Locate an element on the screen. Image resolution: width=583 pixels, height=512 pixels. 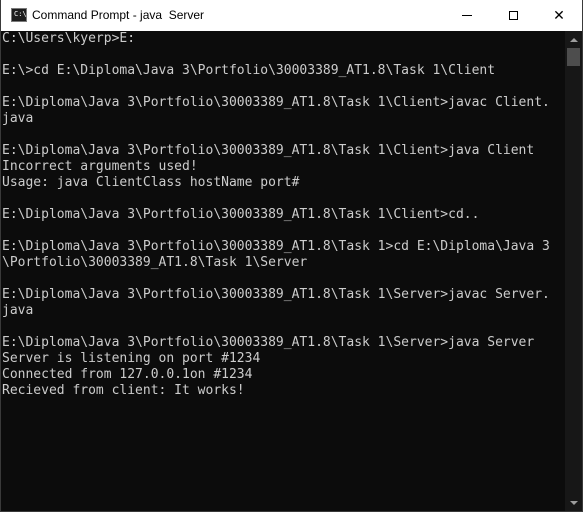
scroll-down-icon is located at coordinates (573, 502).